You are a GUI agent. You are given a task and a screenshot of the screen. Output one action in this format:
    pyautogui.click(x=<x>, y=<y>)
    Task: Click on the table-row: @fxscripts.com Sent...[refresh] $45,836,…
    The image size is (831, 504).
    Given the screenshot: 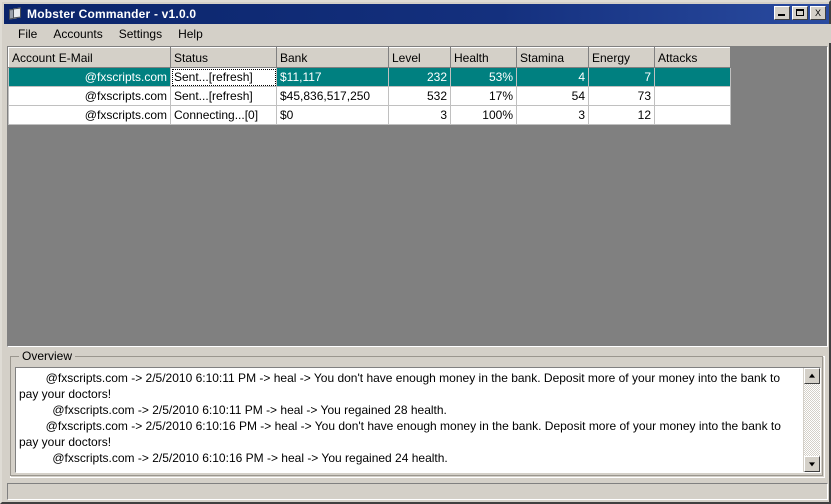 What is the action you would take?
    pyautogui.click(x=369, y=96)
    